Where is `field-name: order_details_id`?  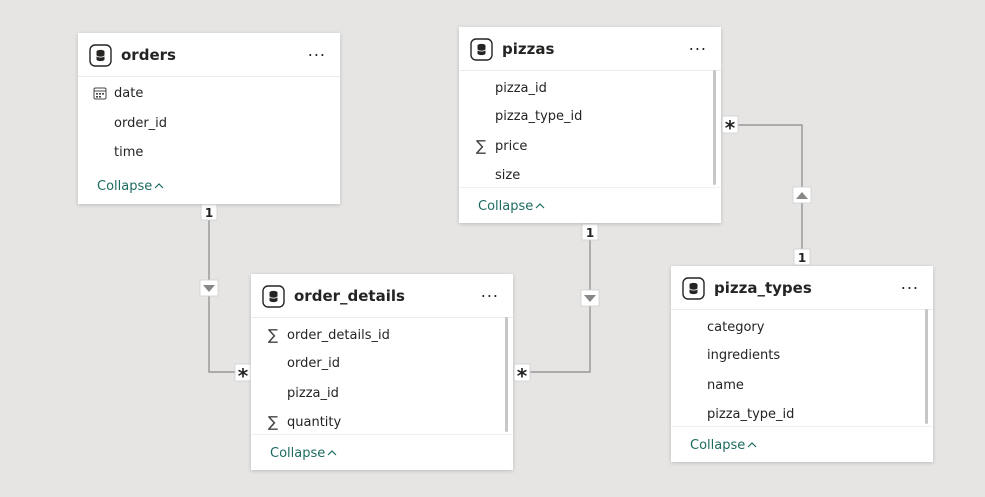 field-name: order_details_id is located at coordinates (338, 335).